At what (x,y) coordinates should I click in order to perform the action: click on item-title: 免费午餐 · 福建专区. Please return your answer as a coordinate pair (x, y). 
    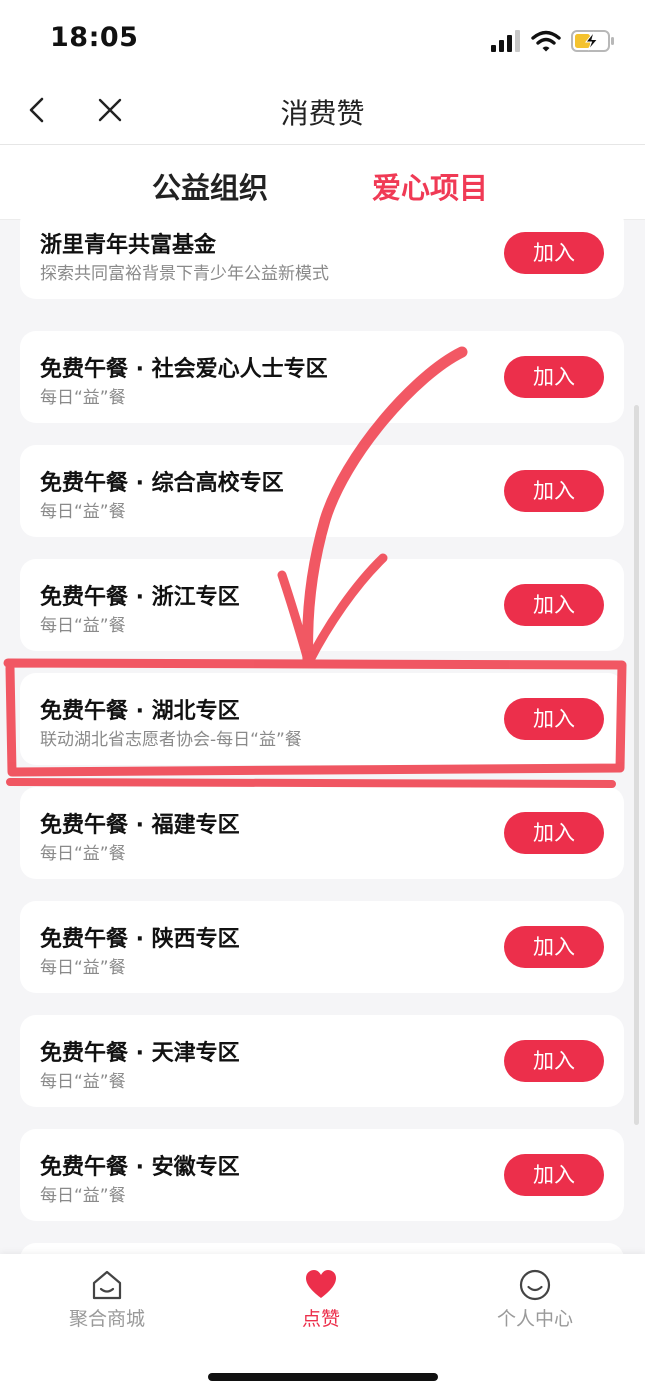
    Looking at the image, I should click on (140, 825).